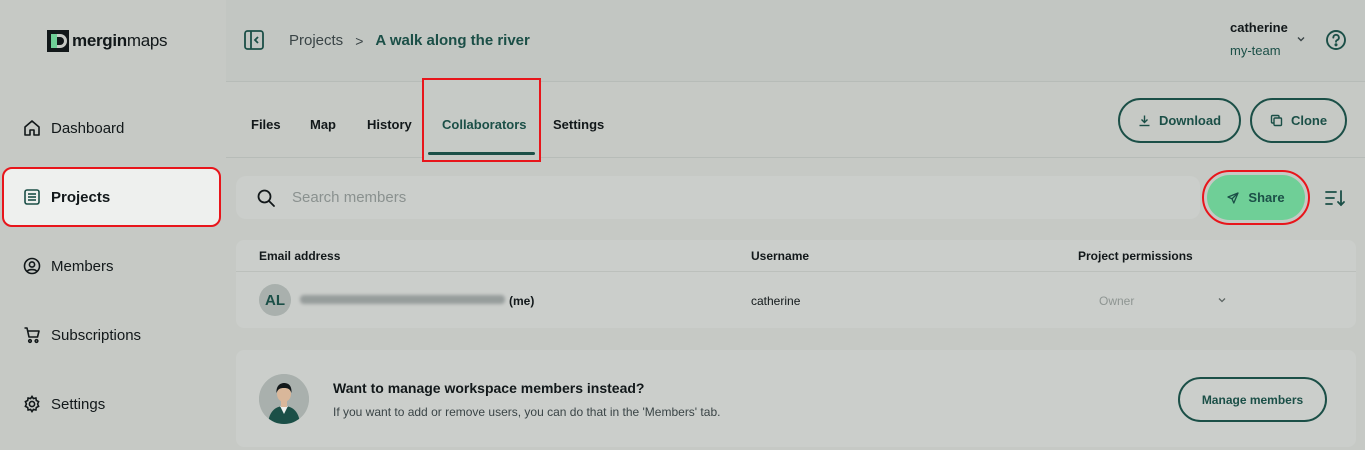 Image resolution: width=1365 pixels, height=450 pixels. I want to click on permission-select: Owner, so click(1116, 301).